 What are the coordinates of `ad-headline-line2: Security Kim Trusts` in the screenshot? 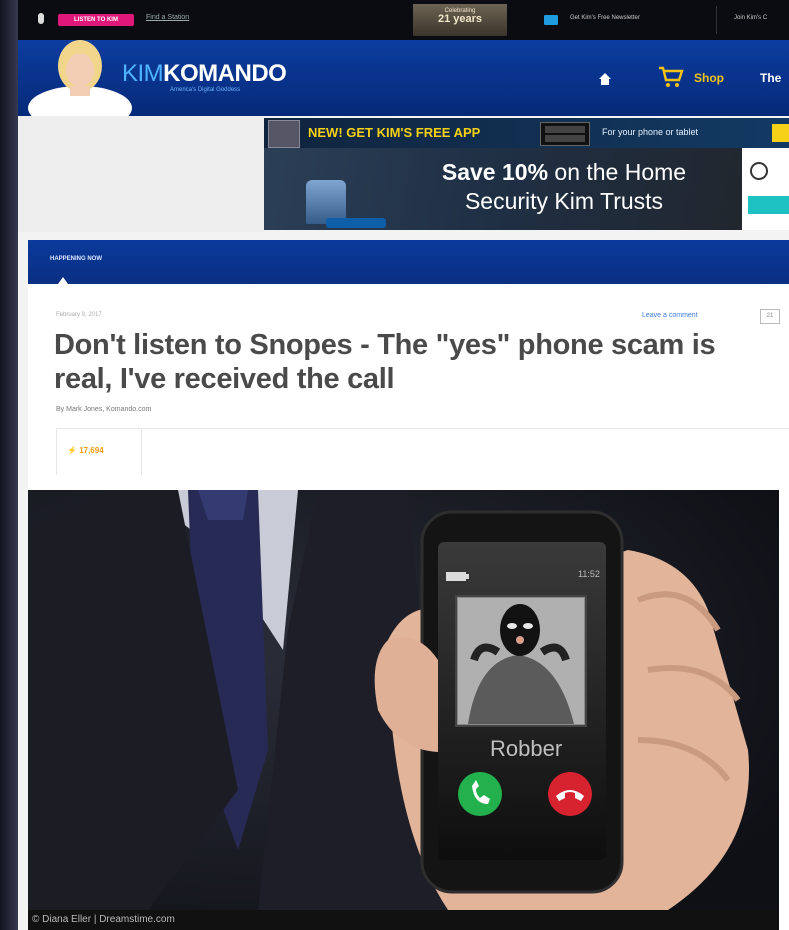 It's located at (564, 201).